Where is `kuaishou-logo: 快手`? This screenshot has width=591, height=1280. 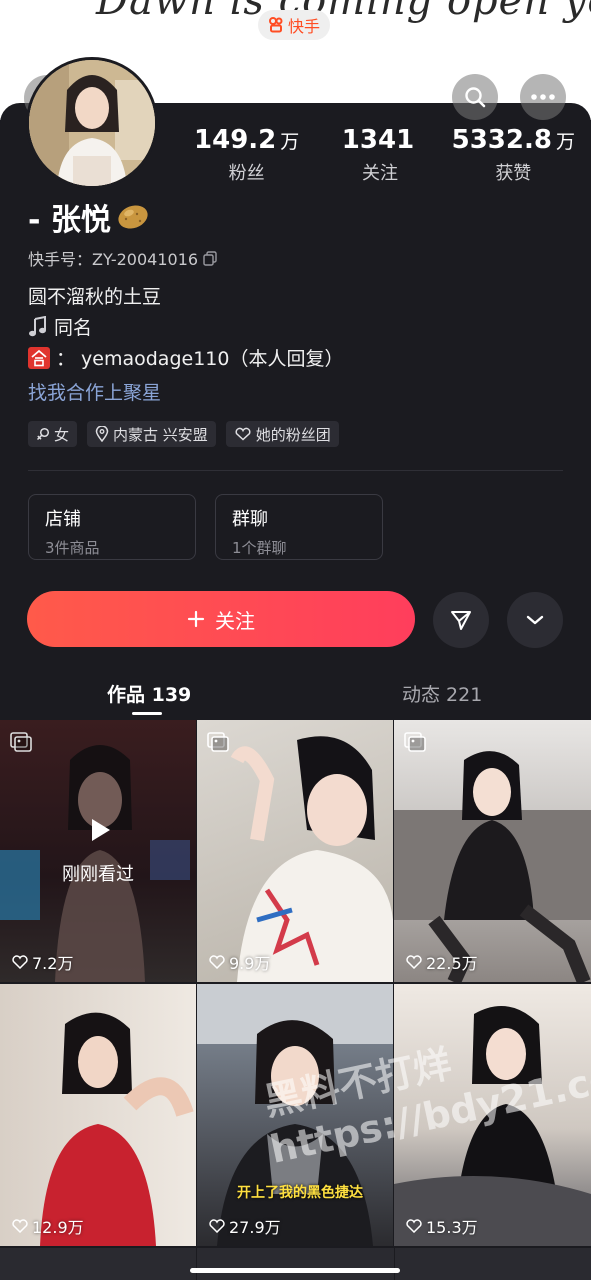 kuaishou-logo: 快手 is located at coordinates (294, 25).